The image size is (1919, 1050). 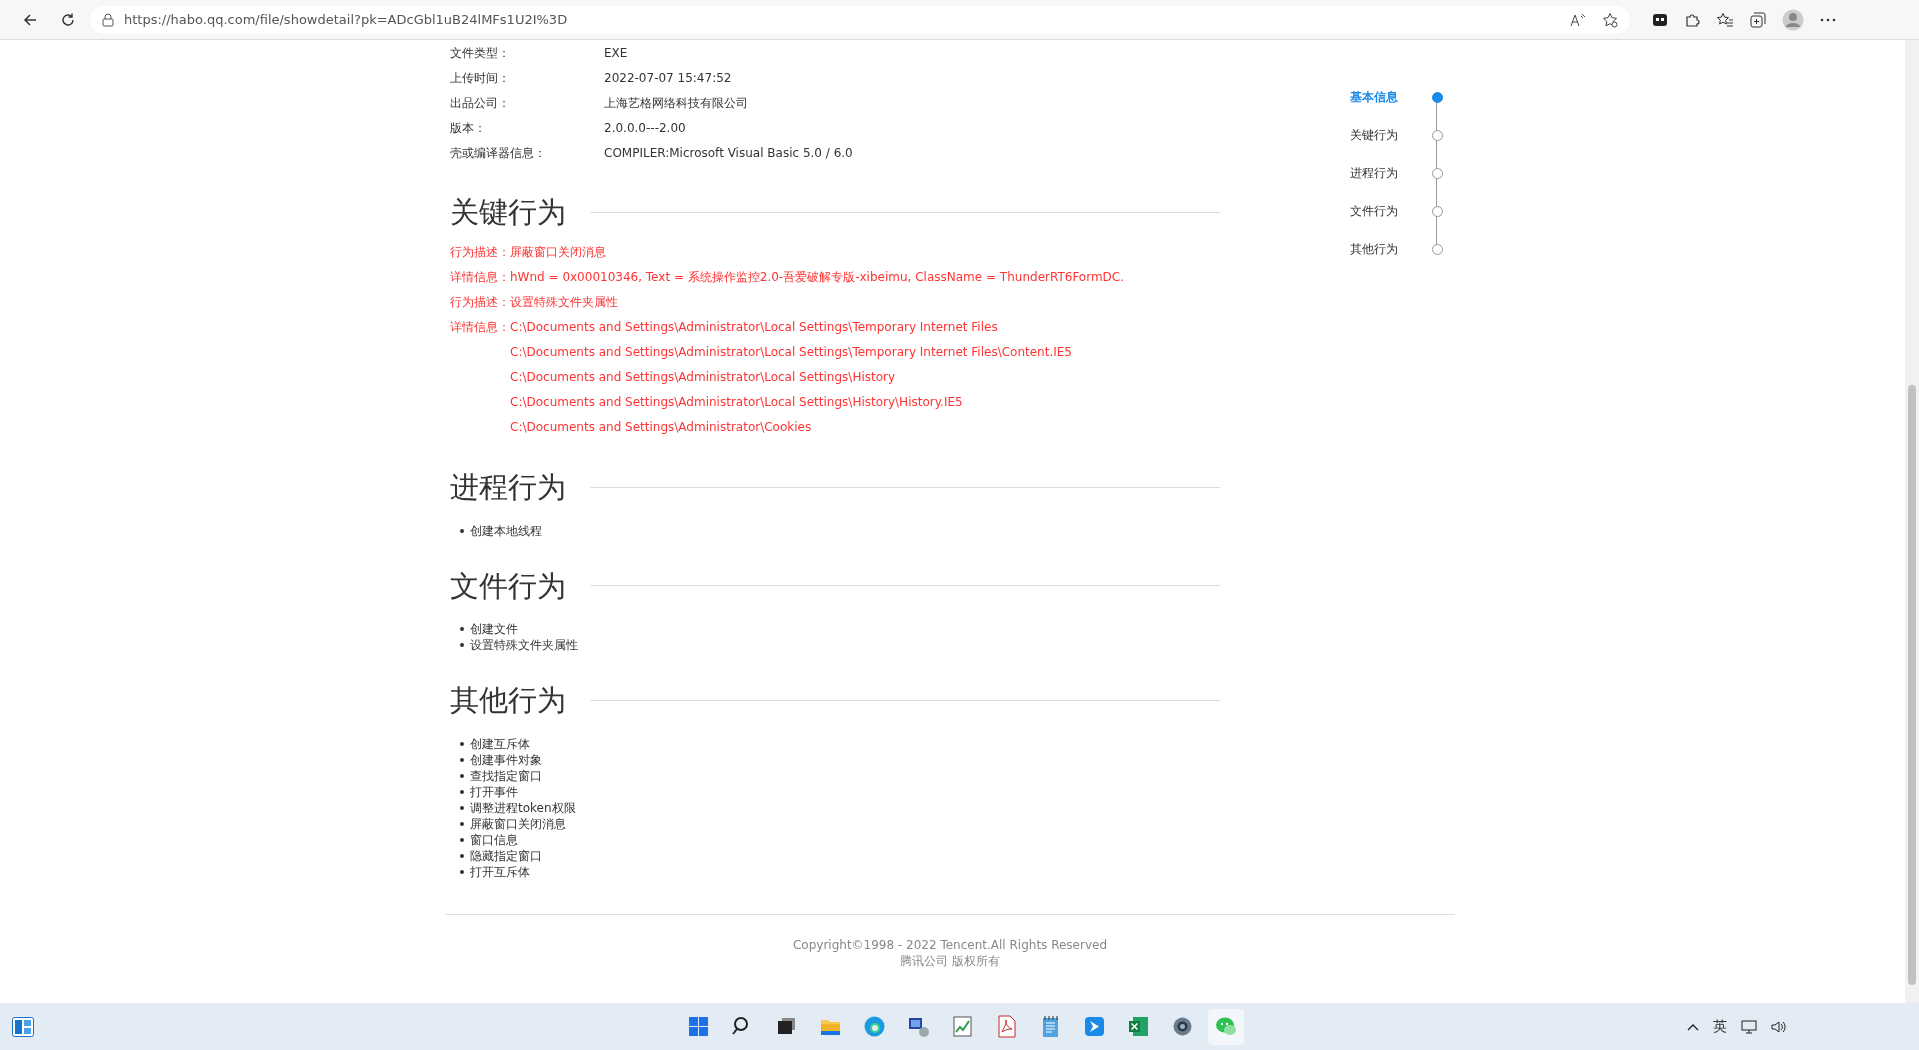 I want to click on behavior-detail: hWnd = 0x00010346, Text = 系统操作监控2.0-吾爱破解专版-xibeimu, ClassName = ThunderRT6FormDC., so click(x=817, y=276).